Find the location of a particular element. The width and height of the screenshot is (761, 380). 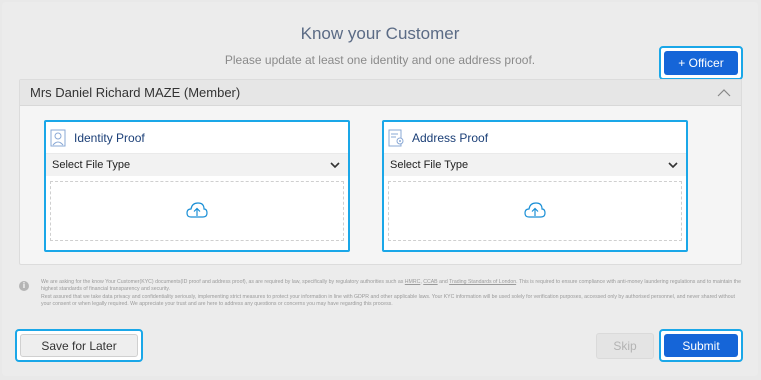

id-card-icon is located at coordinates (58, 137).